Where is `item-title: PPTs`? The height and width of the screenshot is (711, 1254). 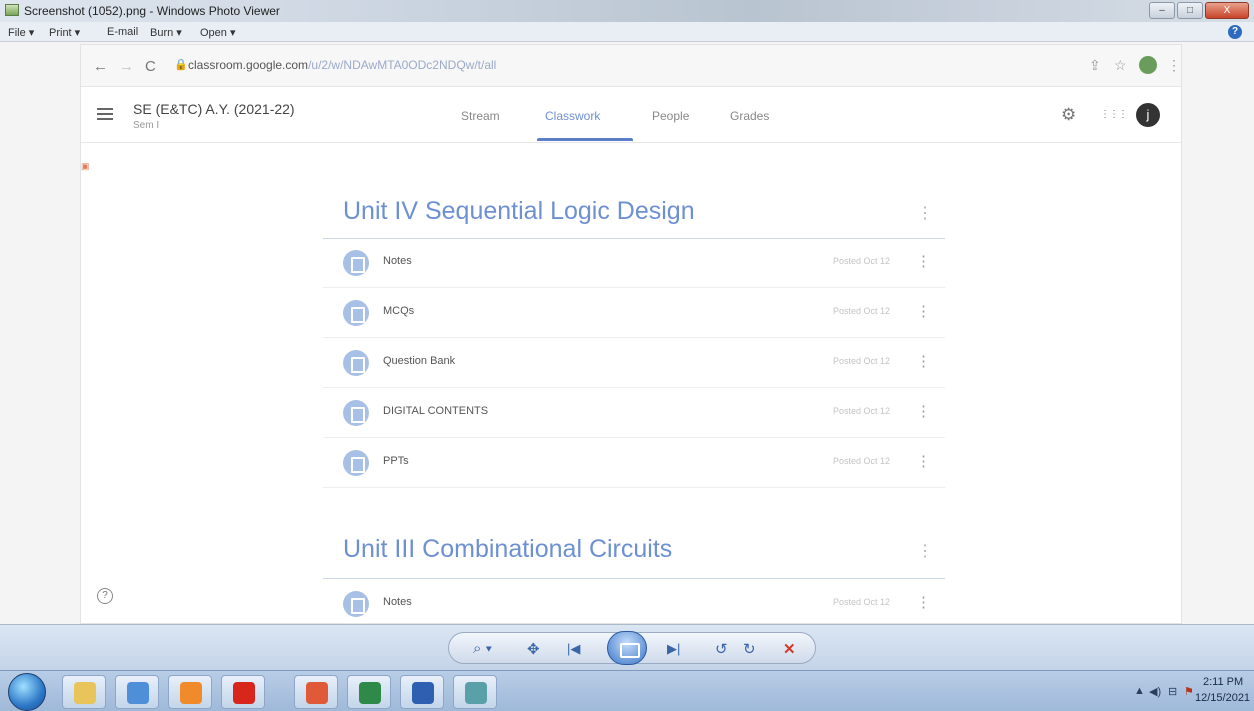 item-title: PPTs is located at coordinates (396, 461).